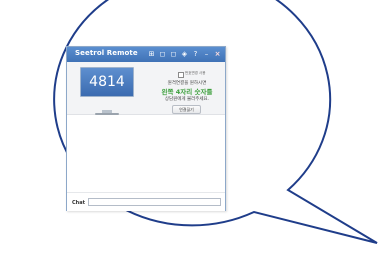  What do you see at coordinates (162, 54) in the screenshot?
I see `monitor-icon: ◻` at bounding box center [162, 54].